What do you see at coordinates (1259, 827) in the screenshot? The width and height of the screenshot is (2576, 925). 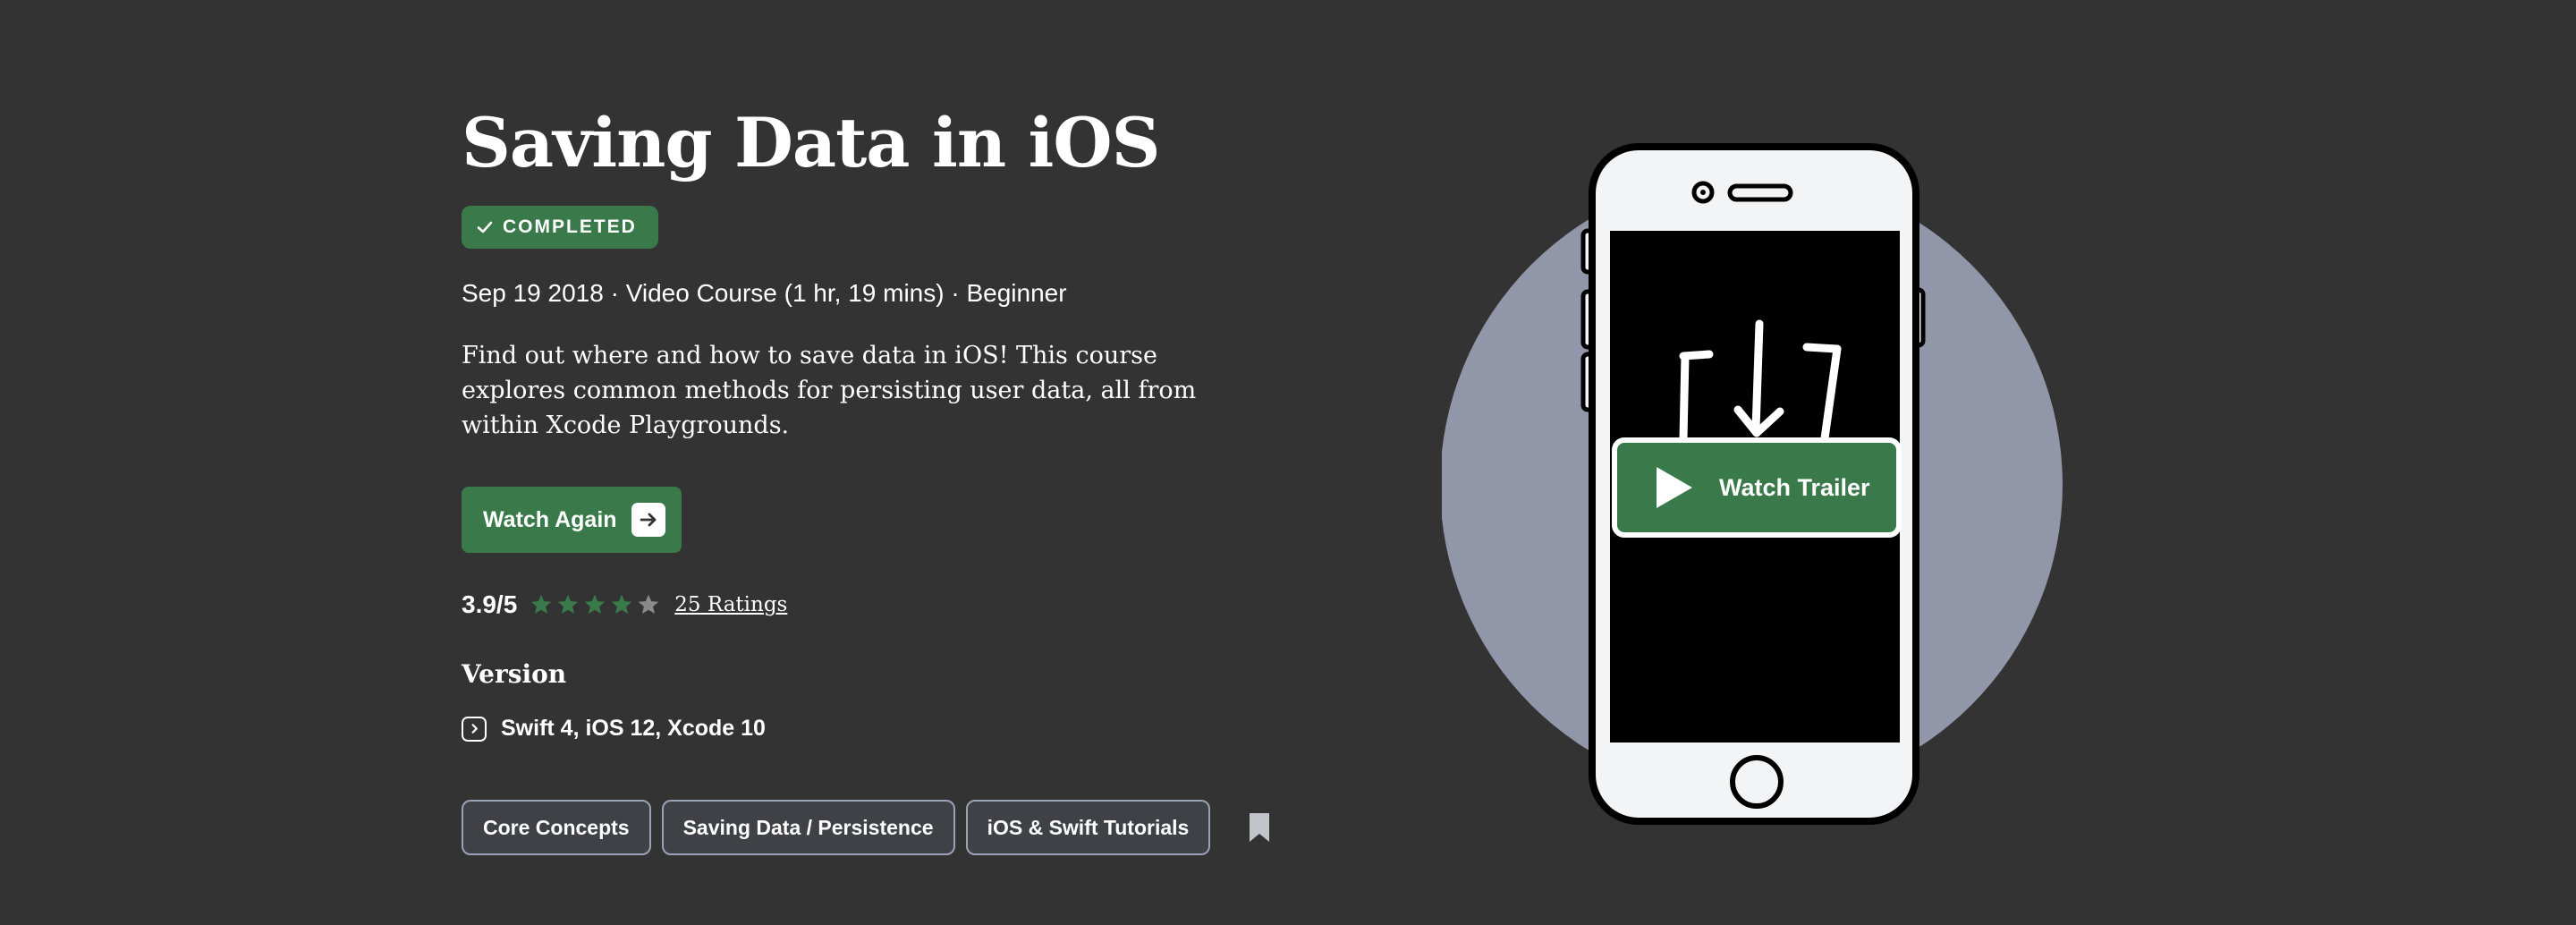 I see `bookmark-icon` at bounding box center [1259, 827].